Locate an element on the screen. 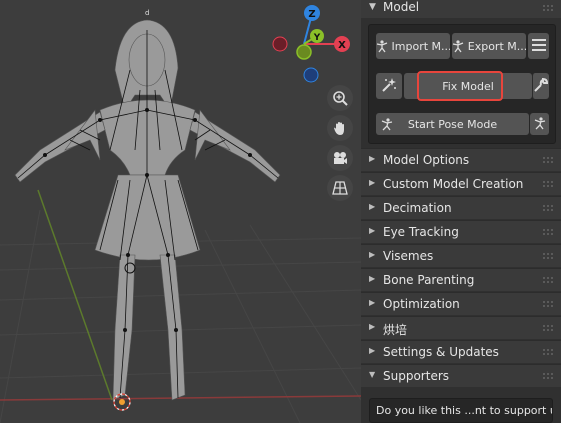 This screenshot has width=561, height=423. magic-wand-button is located at coordinates (389, 86).